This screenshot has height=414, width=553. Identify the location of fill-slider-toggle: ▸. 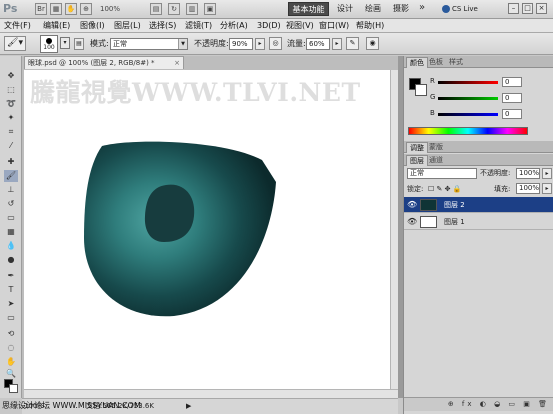
(547, 188).